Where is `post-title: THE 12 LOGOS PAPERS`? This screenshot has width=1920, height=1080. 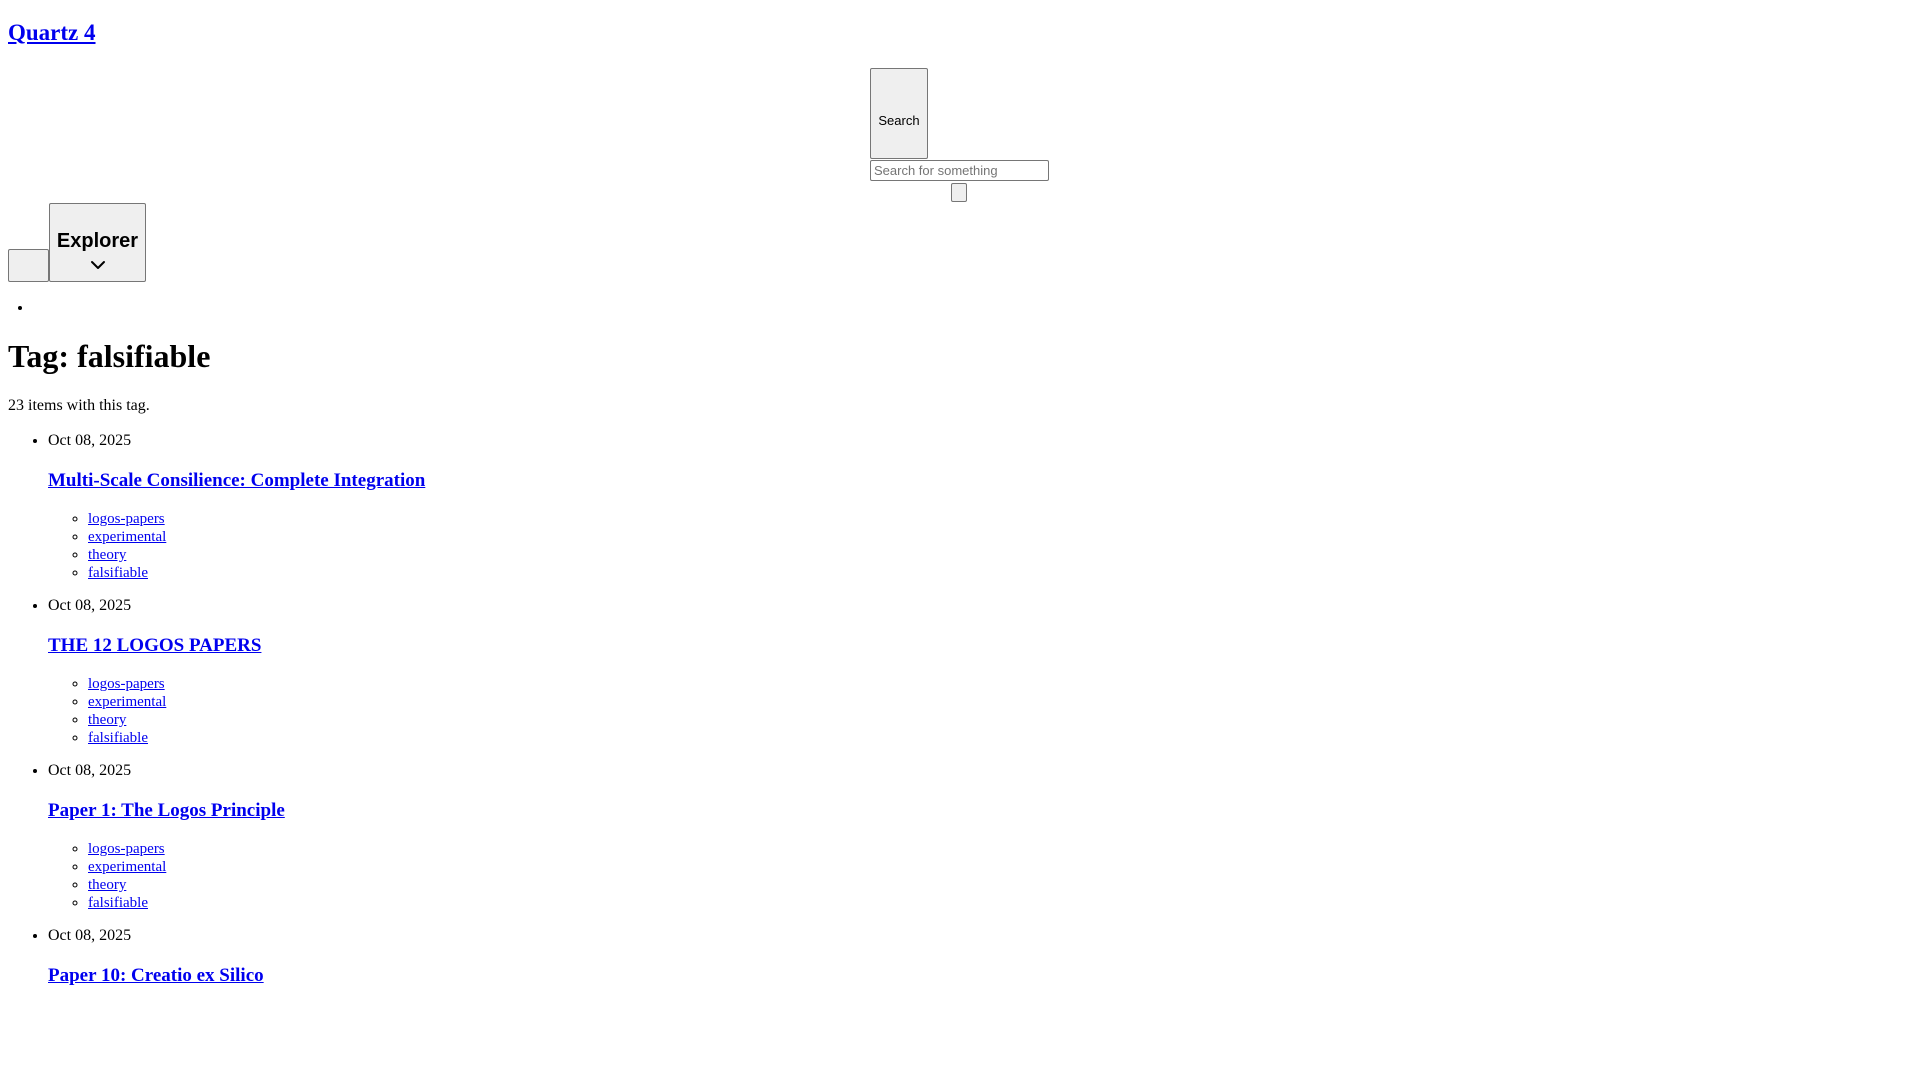
post-title: THE 12 LOGOS PAPERS is located at coordinates (498, 646).